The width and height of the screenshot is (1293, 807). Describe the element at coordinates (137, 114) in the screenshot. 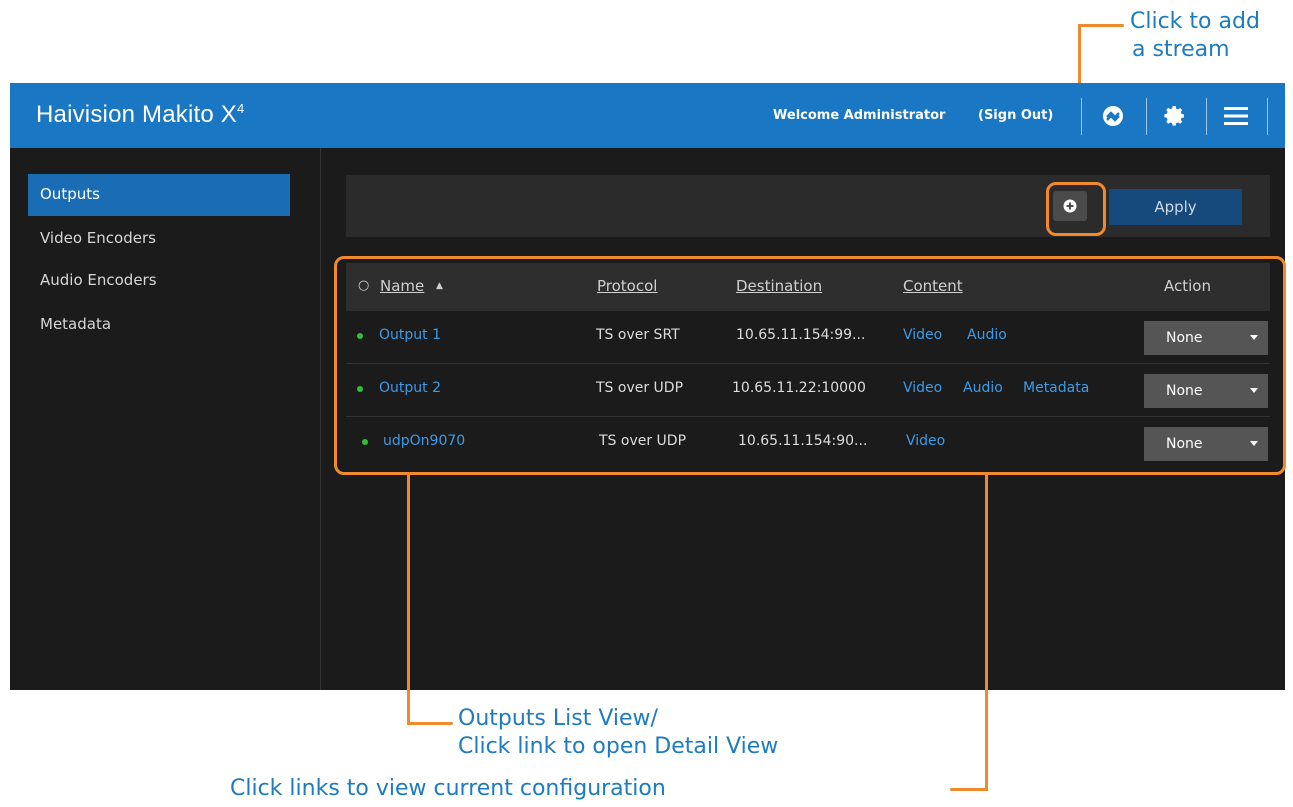

I see `brand-name: Haivision Makito X` at that location.